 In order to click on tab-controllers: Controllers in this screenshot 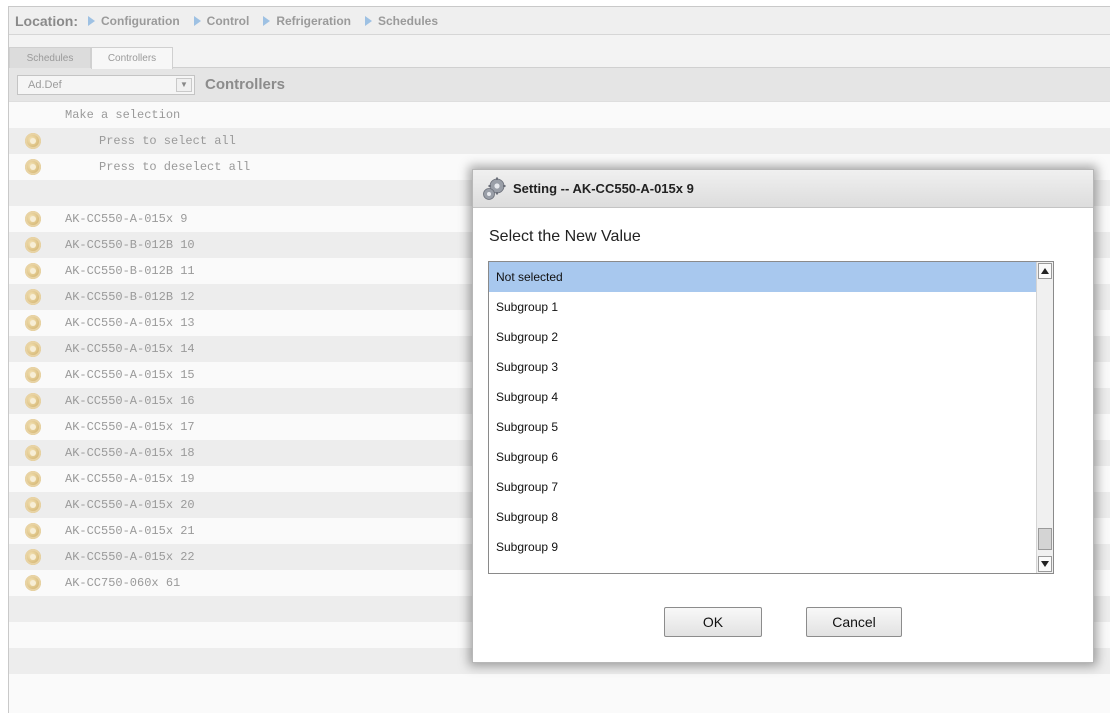, I will do `click(132, 58)`.